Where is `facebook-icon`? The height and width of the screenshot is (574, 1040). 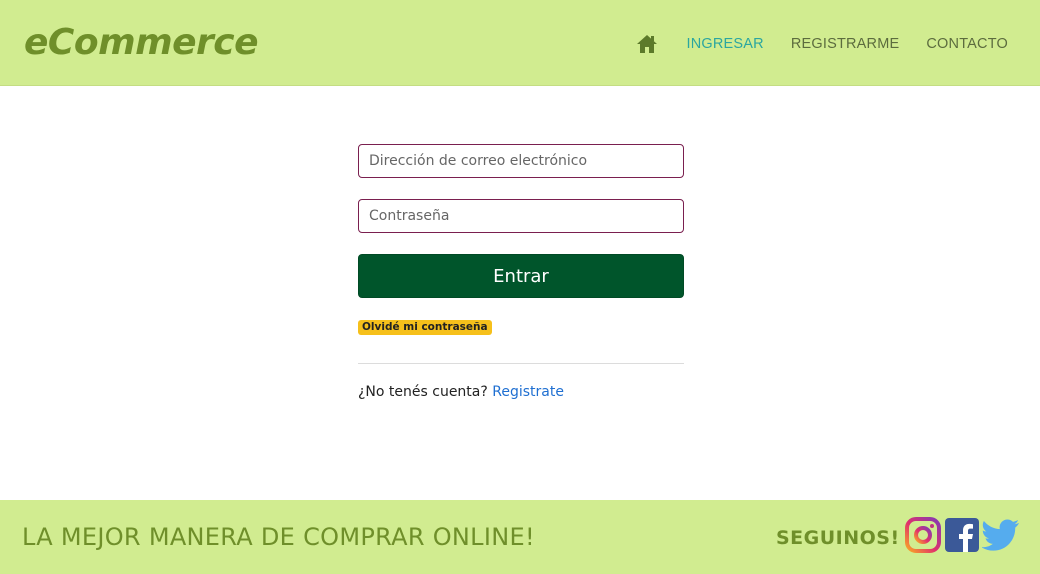 facebook-icon is located at coordinates (962, 535).